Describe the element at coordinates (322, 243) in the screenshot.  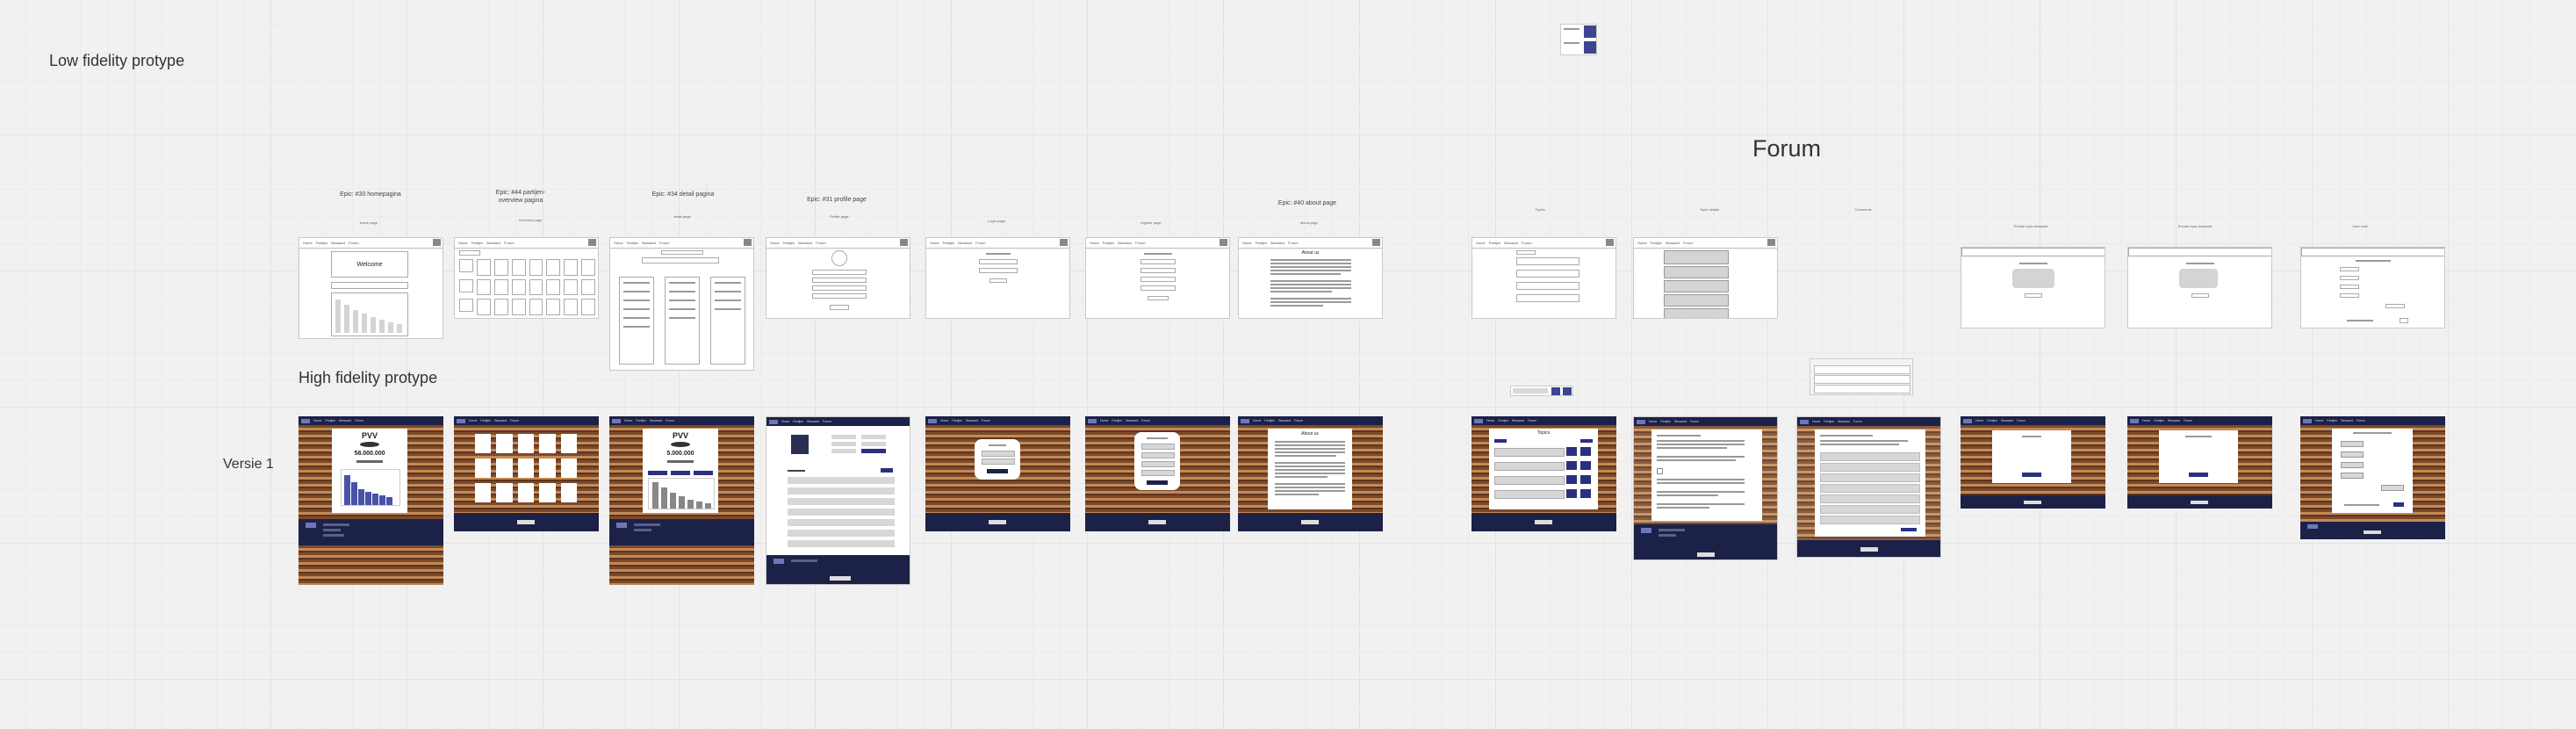
I see `nav-partijen: Partijen` at that location.